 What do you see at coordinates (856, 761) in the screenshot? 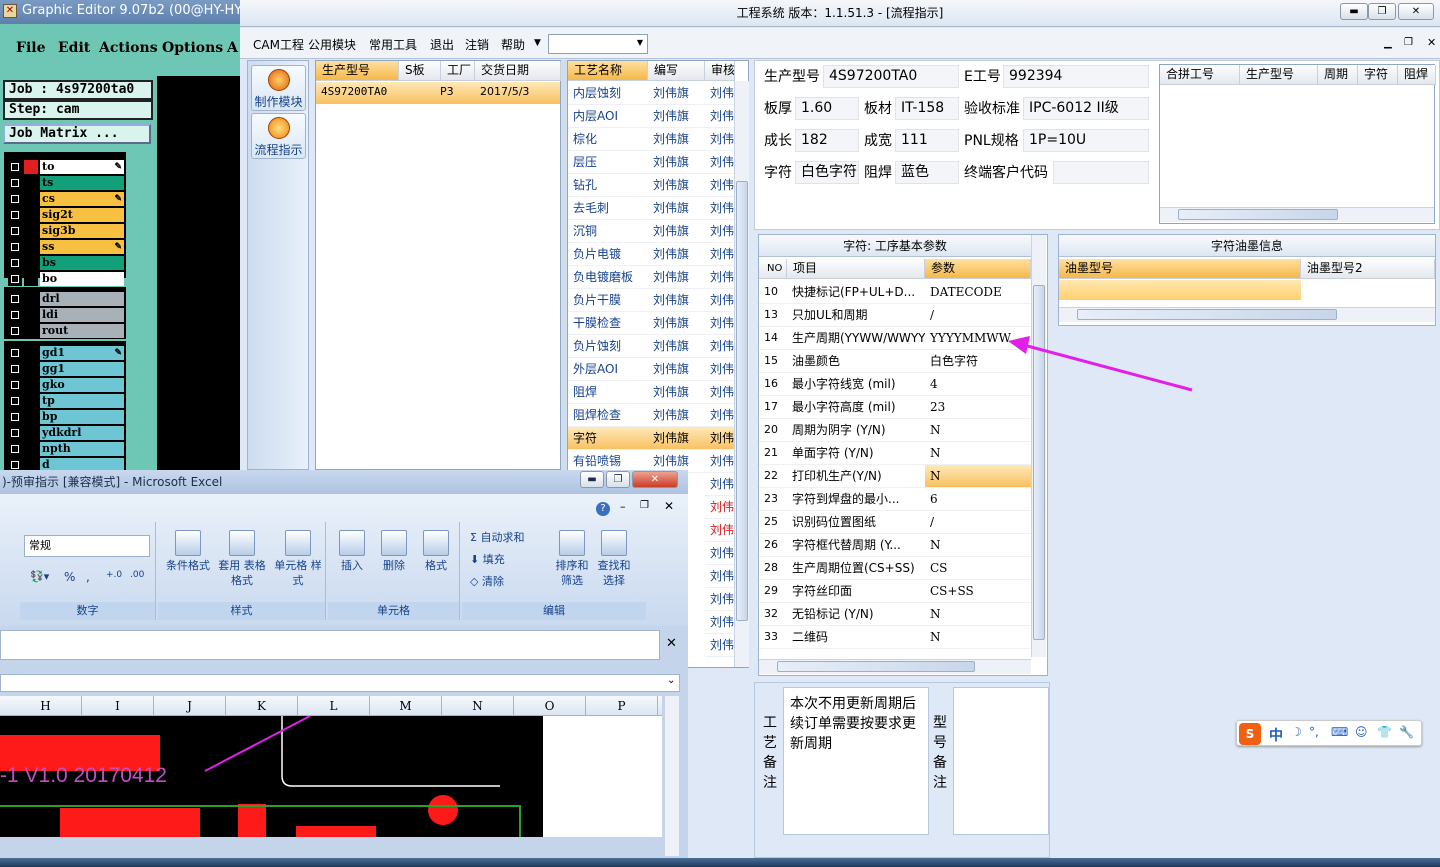
I see `proc-memo-text: 本次不用更新周期后续订单需要按要求更新周期` at bounding box center [856, 761].